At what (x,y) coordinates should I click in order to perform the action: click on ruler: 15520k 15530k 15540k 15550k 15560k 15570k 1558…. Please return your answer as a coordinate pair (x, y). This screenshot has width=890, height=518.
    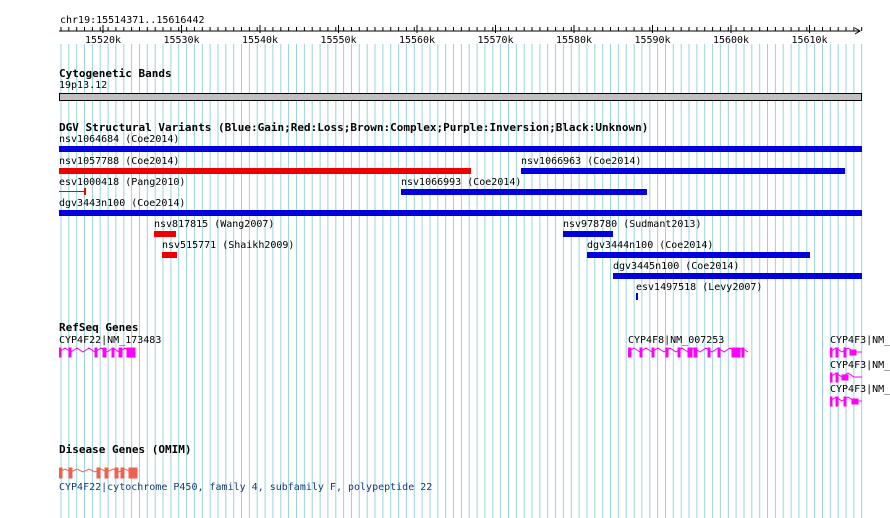
    Looking at the image, I should click on (445, 35).